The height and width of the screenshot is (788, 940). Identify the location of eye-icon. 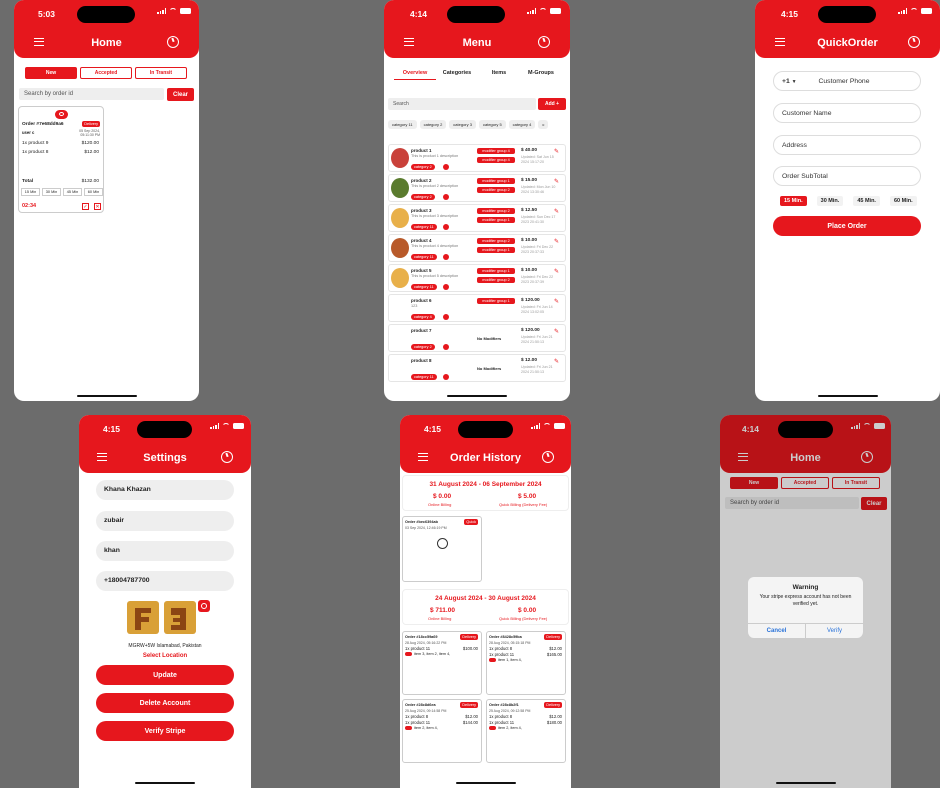
(61, 114).